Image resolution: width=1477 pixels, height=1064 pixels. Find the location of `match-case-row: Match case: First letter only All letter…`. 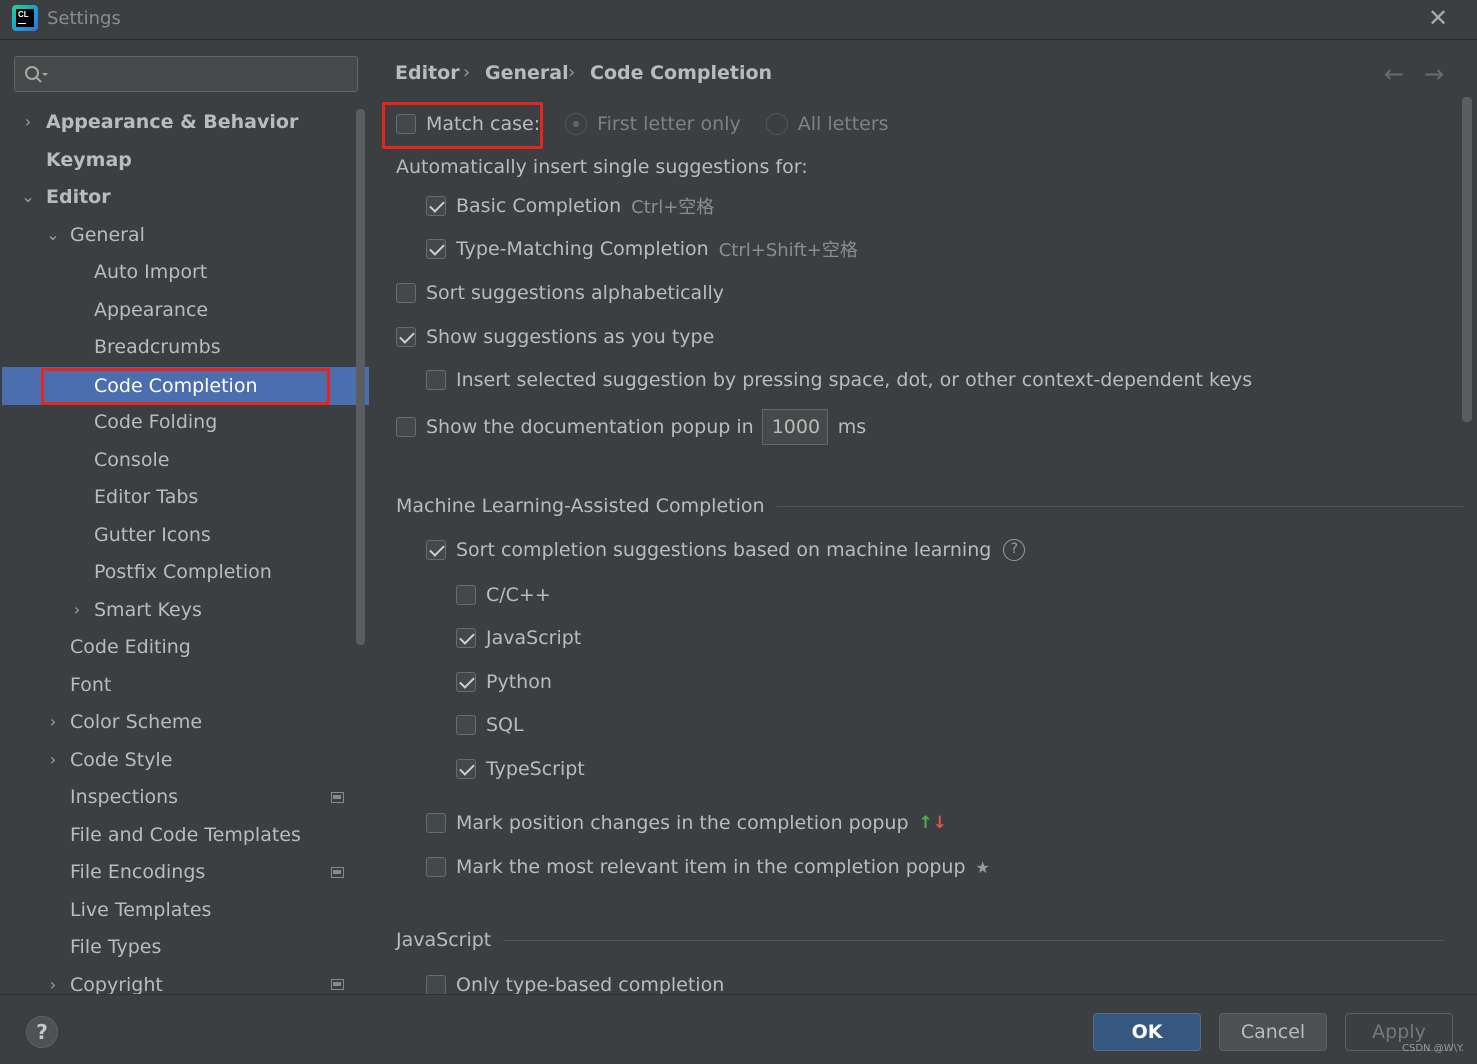

match-case-row: Match case: First letter only All letter… is located at coordinates (642, 124).